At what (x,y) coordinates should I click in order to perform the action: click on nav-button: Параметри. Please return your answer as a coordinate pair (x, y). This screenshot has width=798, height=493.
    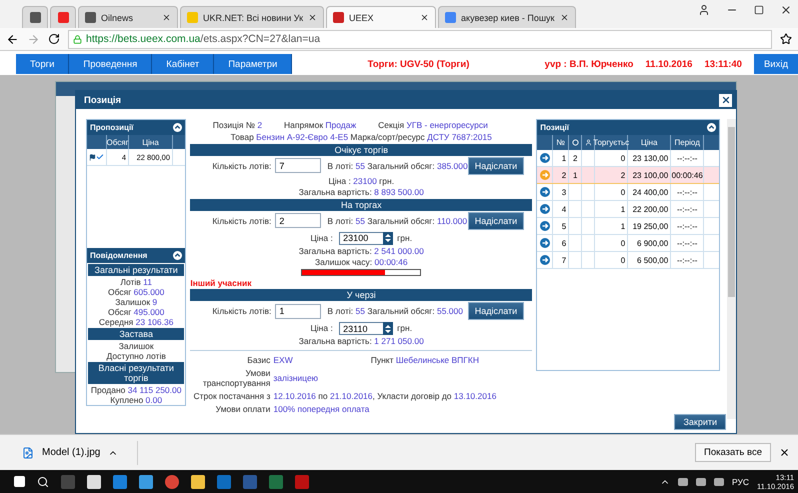
    Looking at the image, I should click on (253, 64).